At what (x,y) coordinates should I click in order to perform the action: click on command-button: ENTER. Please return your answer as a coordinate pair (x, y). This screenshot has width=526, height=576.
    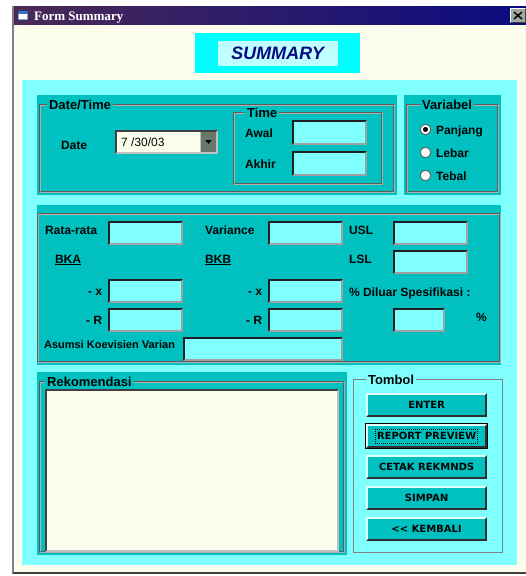
    Looking at the image, I should click on (426, 405).